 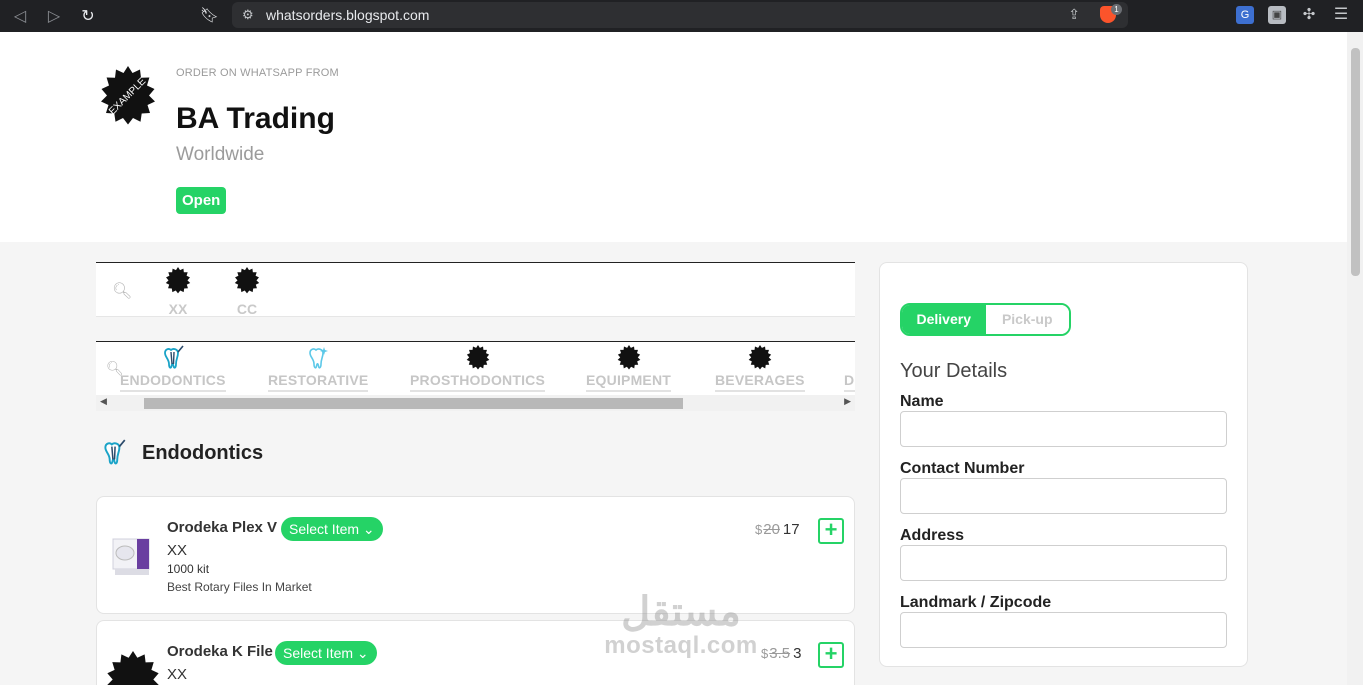 What do you see at coordinates (239, 587) in the screenshot?
I see `product-description: Best Rotary Files In Market` at bounding box center [239, 587].